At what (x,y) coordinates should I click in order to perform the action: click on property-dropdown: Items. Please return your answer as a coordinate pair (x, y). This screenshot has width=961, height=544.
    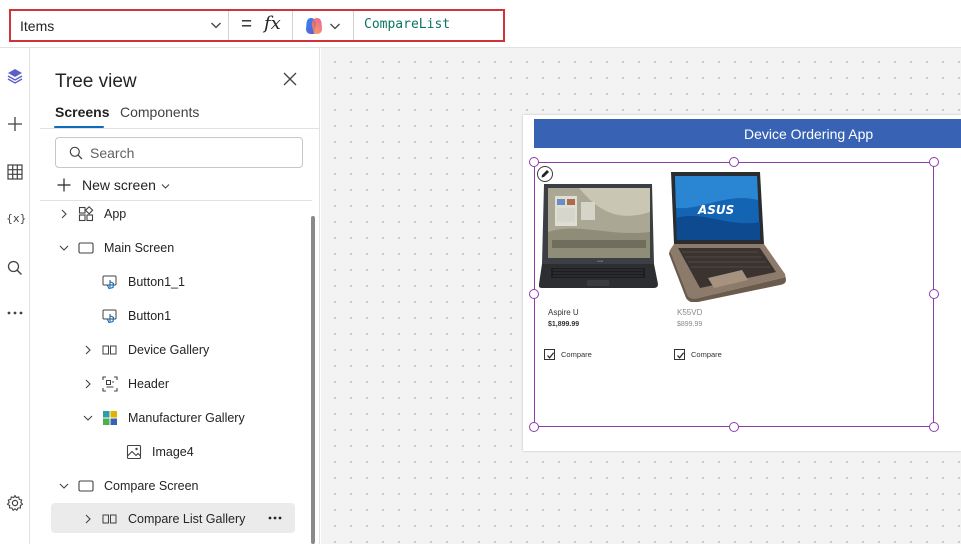
    Looking at the image, I should click on (120, 25).